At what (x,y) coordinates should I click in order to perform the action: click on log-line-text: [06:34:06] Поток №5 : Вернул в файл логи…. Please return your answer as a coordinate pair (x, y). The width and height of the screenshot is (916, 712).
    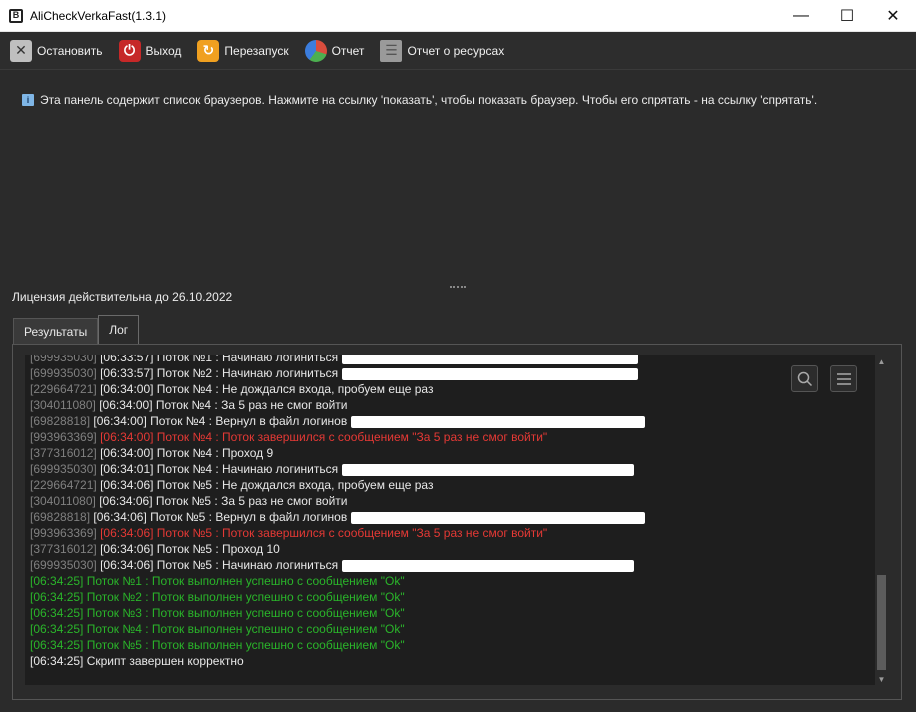
    Looking at the image, I should click on (220, 517).